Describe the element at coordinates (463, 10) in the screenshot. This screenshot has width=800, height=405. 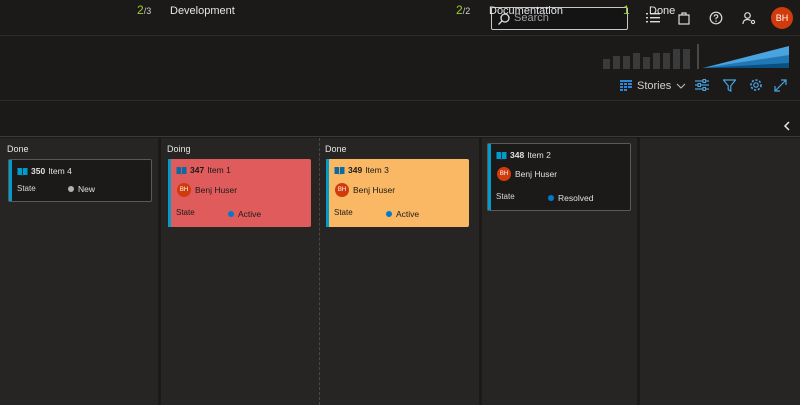
I see `column-count-development: 2/2` at that location.